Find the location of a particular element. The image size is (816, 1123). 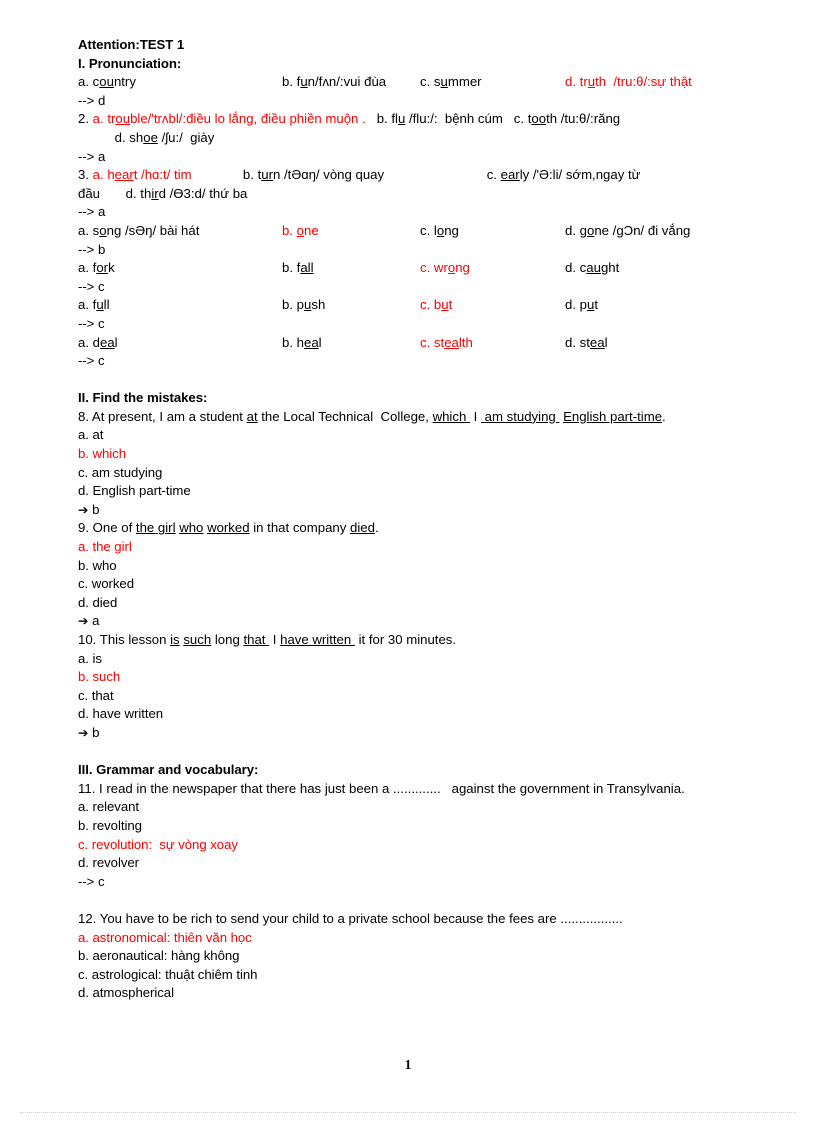

q3-option-c: c. early /'Ə:li/ sớm,ngay từ is located at coordinates (512, 175).